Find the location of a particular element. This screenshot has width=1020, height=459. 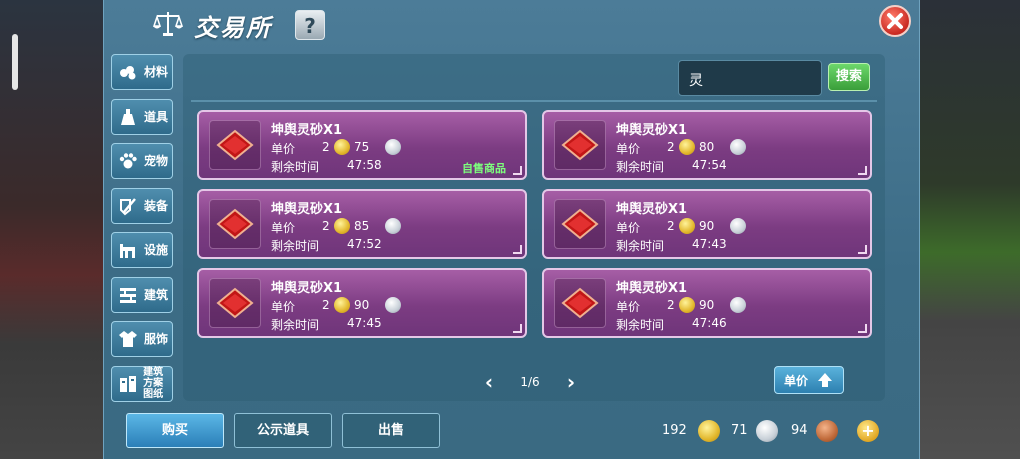

scales-icon is located at coordinates (168, 24).